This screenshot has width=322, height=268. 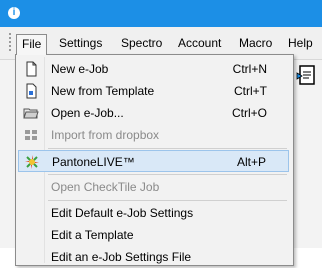 I want to click on menu-item-label: Edit a Template, so click(x=92, y=235).